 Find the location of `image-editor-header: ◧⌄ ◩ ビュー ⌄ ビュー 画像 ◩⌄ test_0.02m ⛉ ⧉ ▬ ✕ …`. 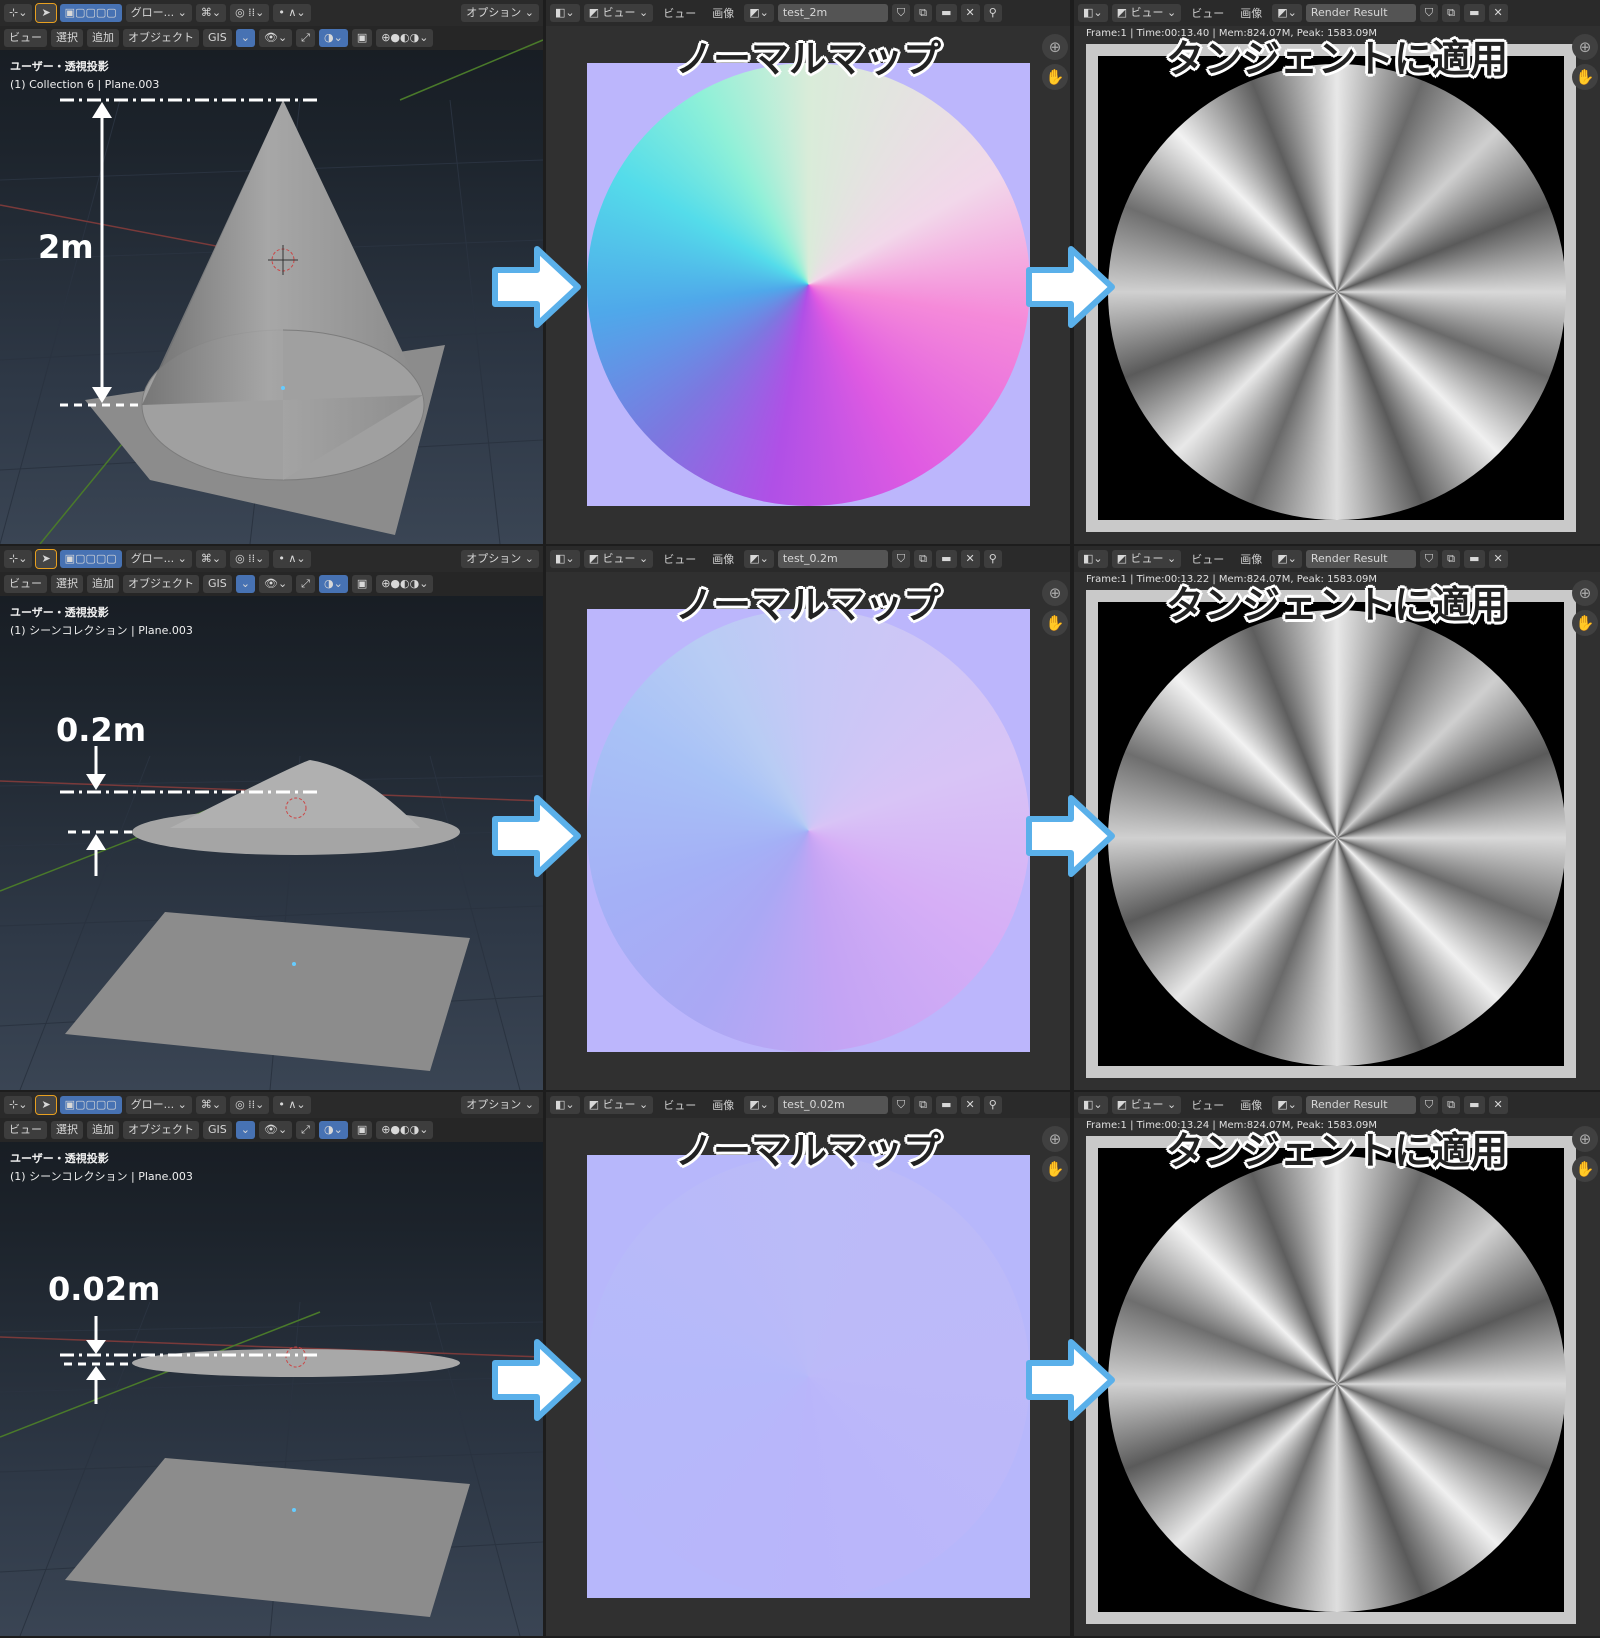

image-editor-header: ◧⌄ ◩ ビュー ⌄ ビュー 画像 ◩⌄ test_0.02m ⛉ ⧉ ▬ ✕ … is located at coordinates (808, 1105).